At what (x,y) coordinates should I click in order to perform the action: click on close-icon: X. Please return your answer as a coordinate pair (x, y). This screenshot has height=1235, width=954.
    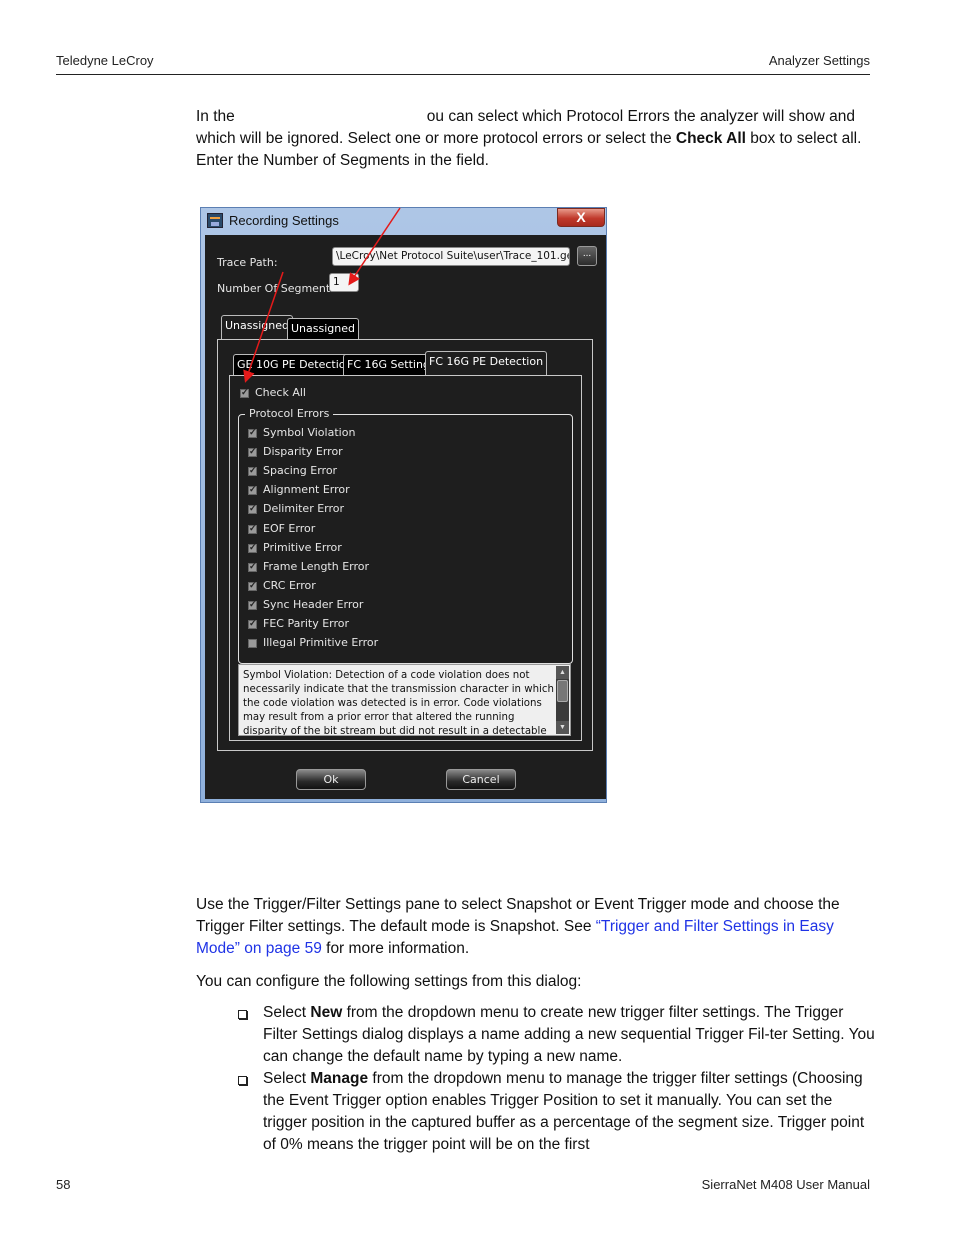
    Looking at the image, I should click on (581, 217).